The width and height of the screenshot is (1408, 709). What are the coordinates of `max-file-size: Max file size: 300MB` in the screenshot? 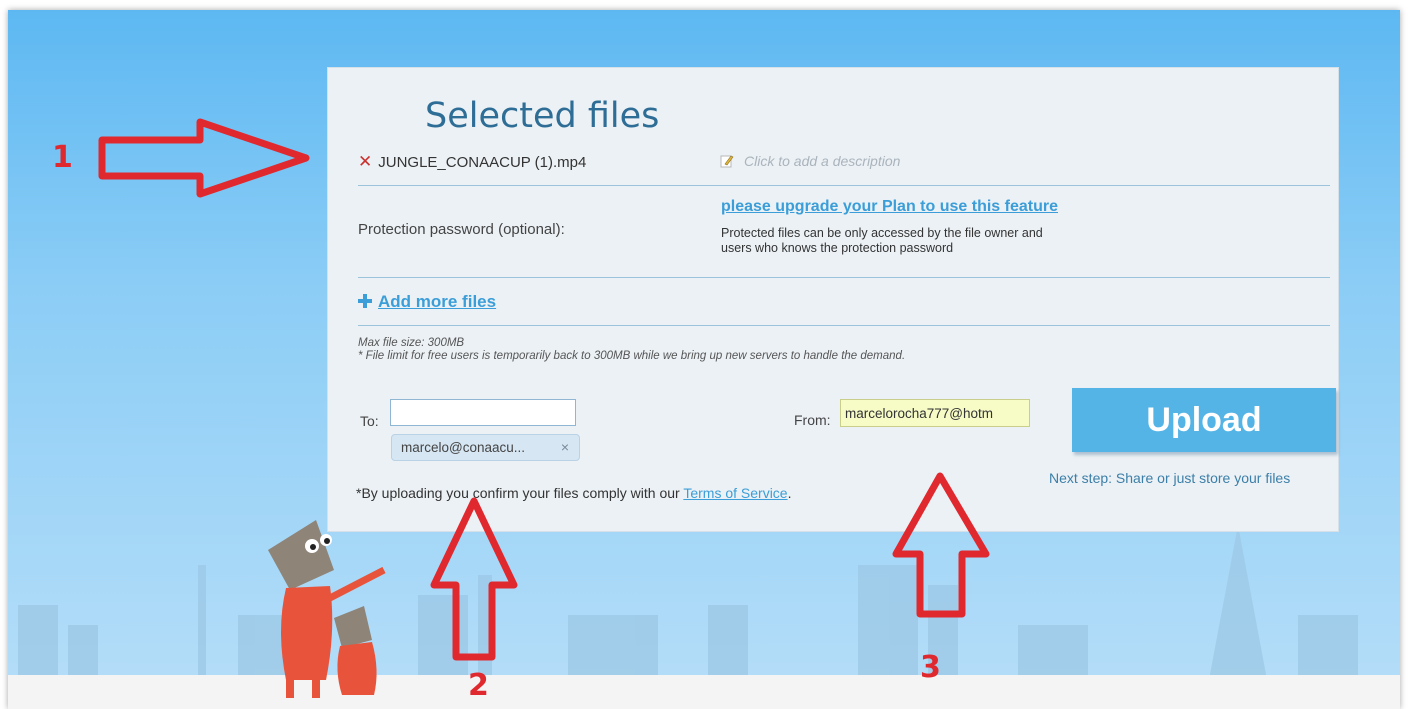 It's located at (411, 343).